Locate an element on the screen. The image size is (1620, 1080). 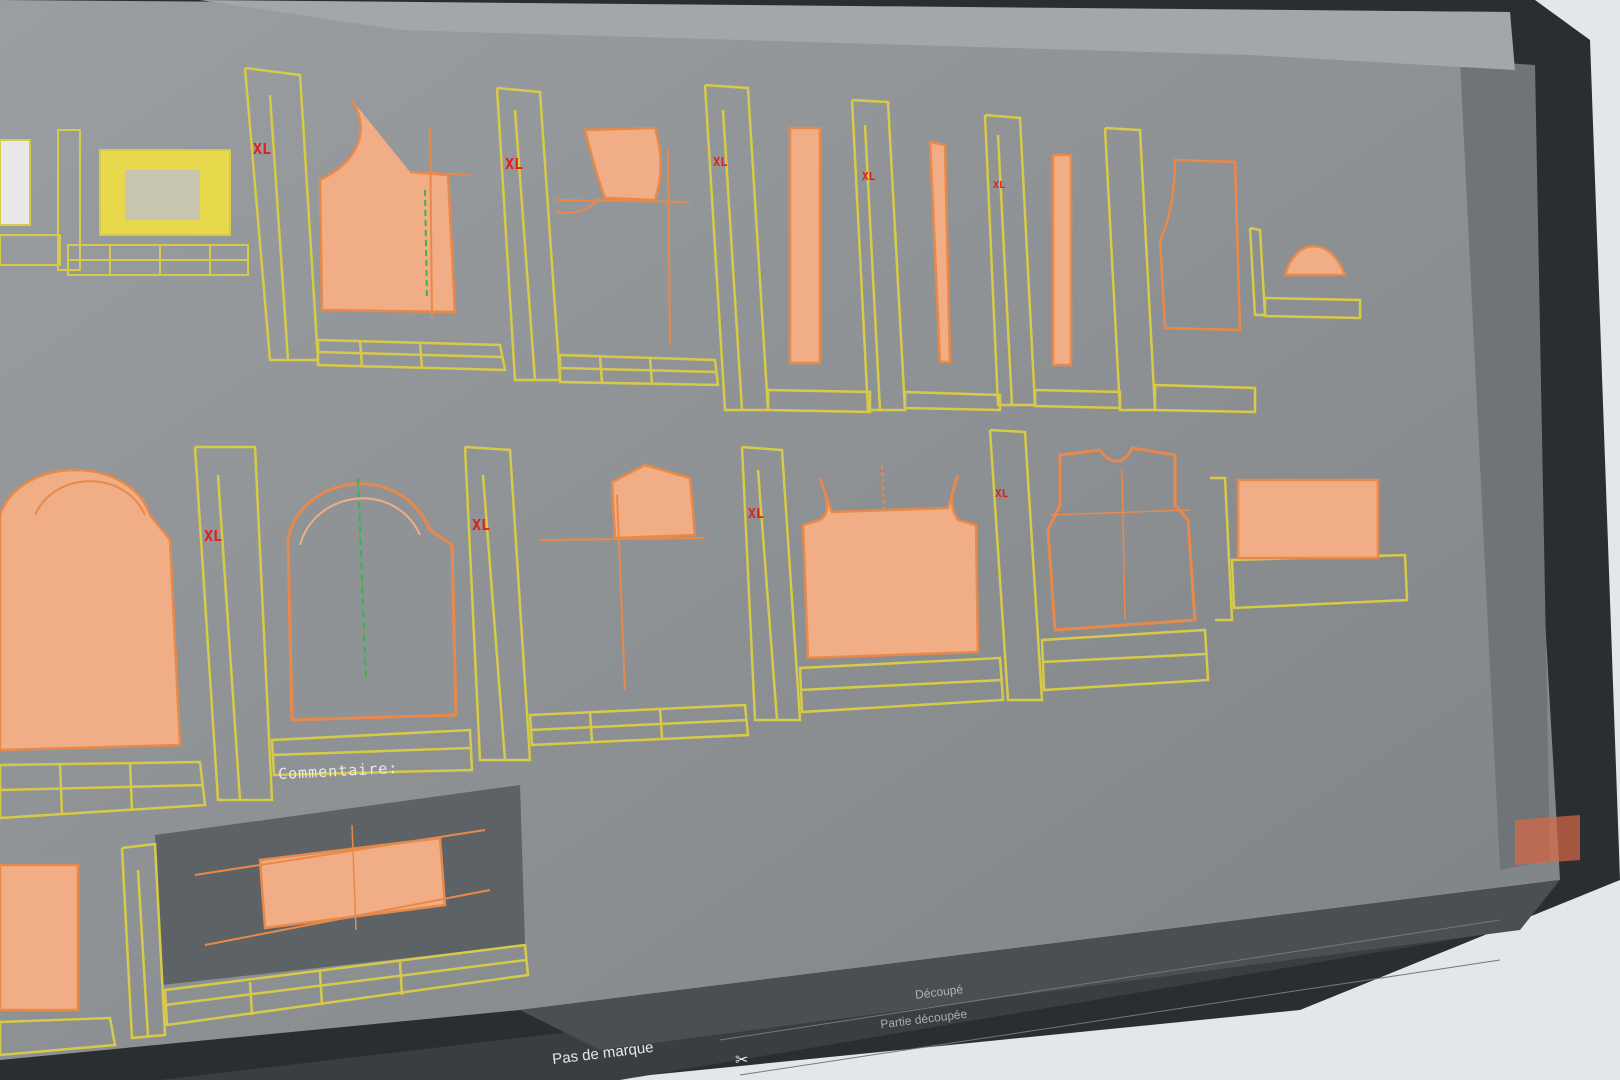
scissors-icon: ✂ is located at coordinates (742, 1060).